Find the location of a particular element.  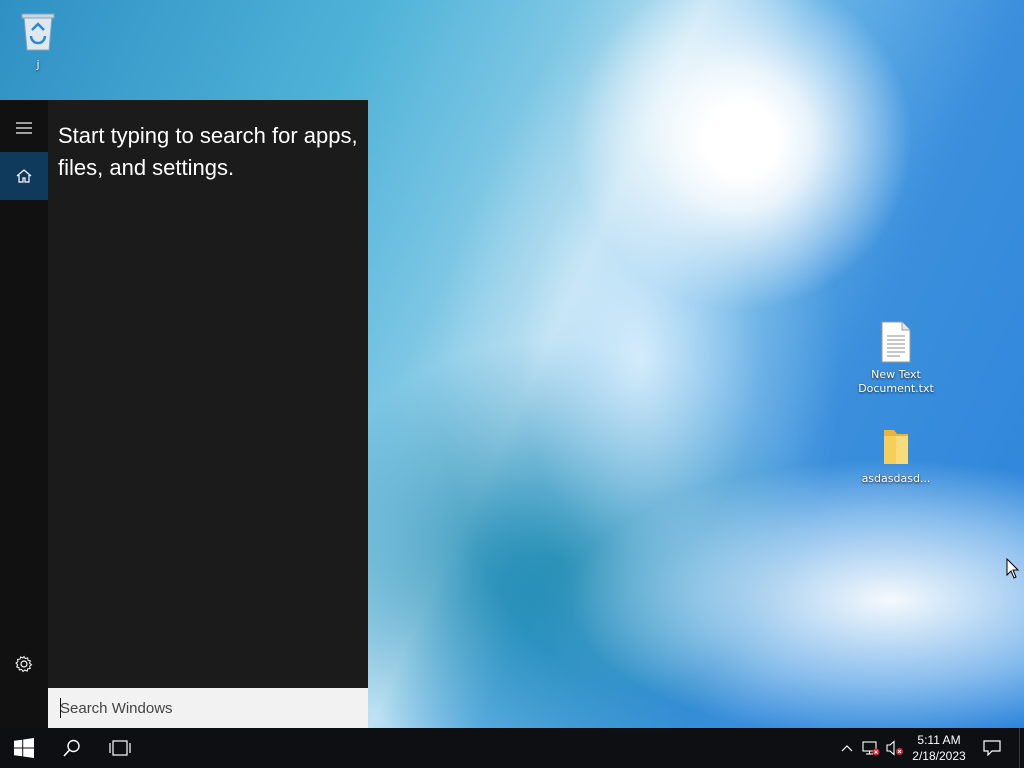

start-button is located at coordinates (24, 748).